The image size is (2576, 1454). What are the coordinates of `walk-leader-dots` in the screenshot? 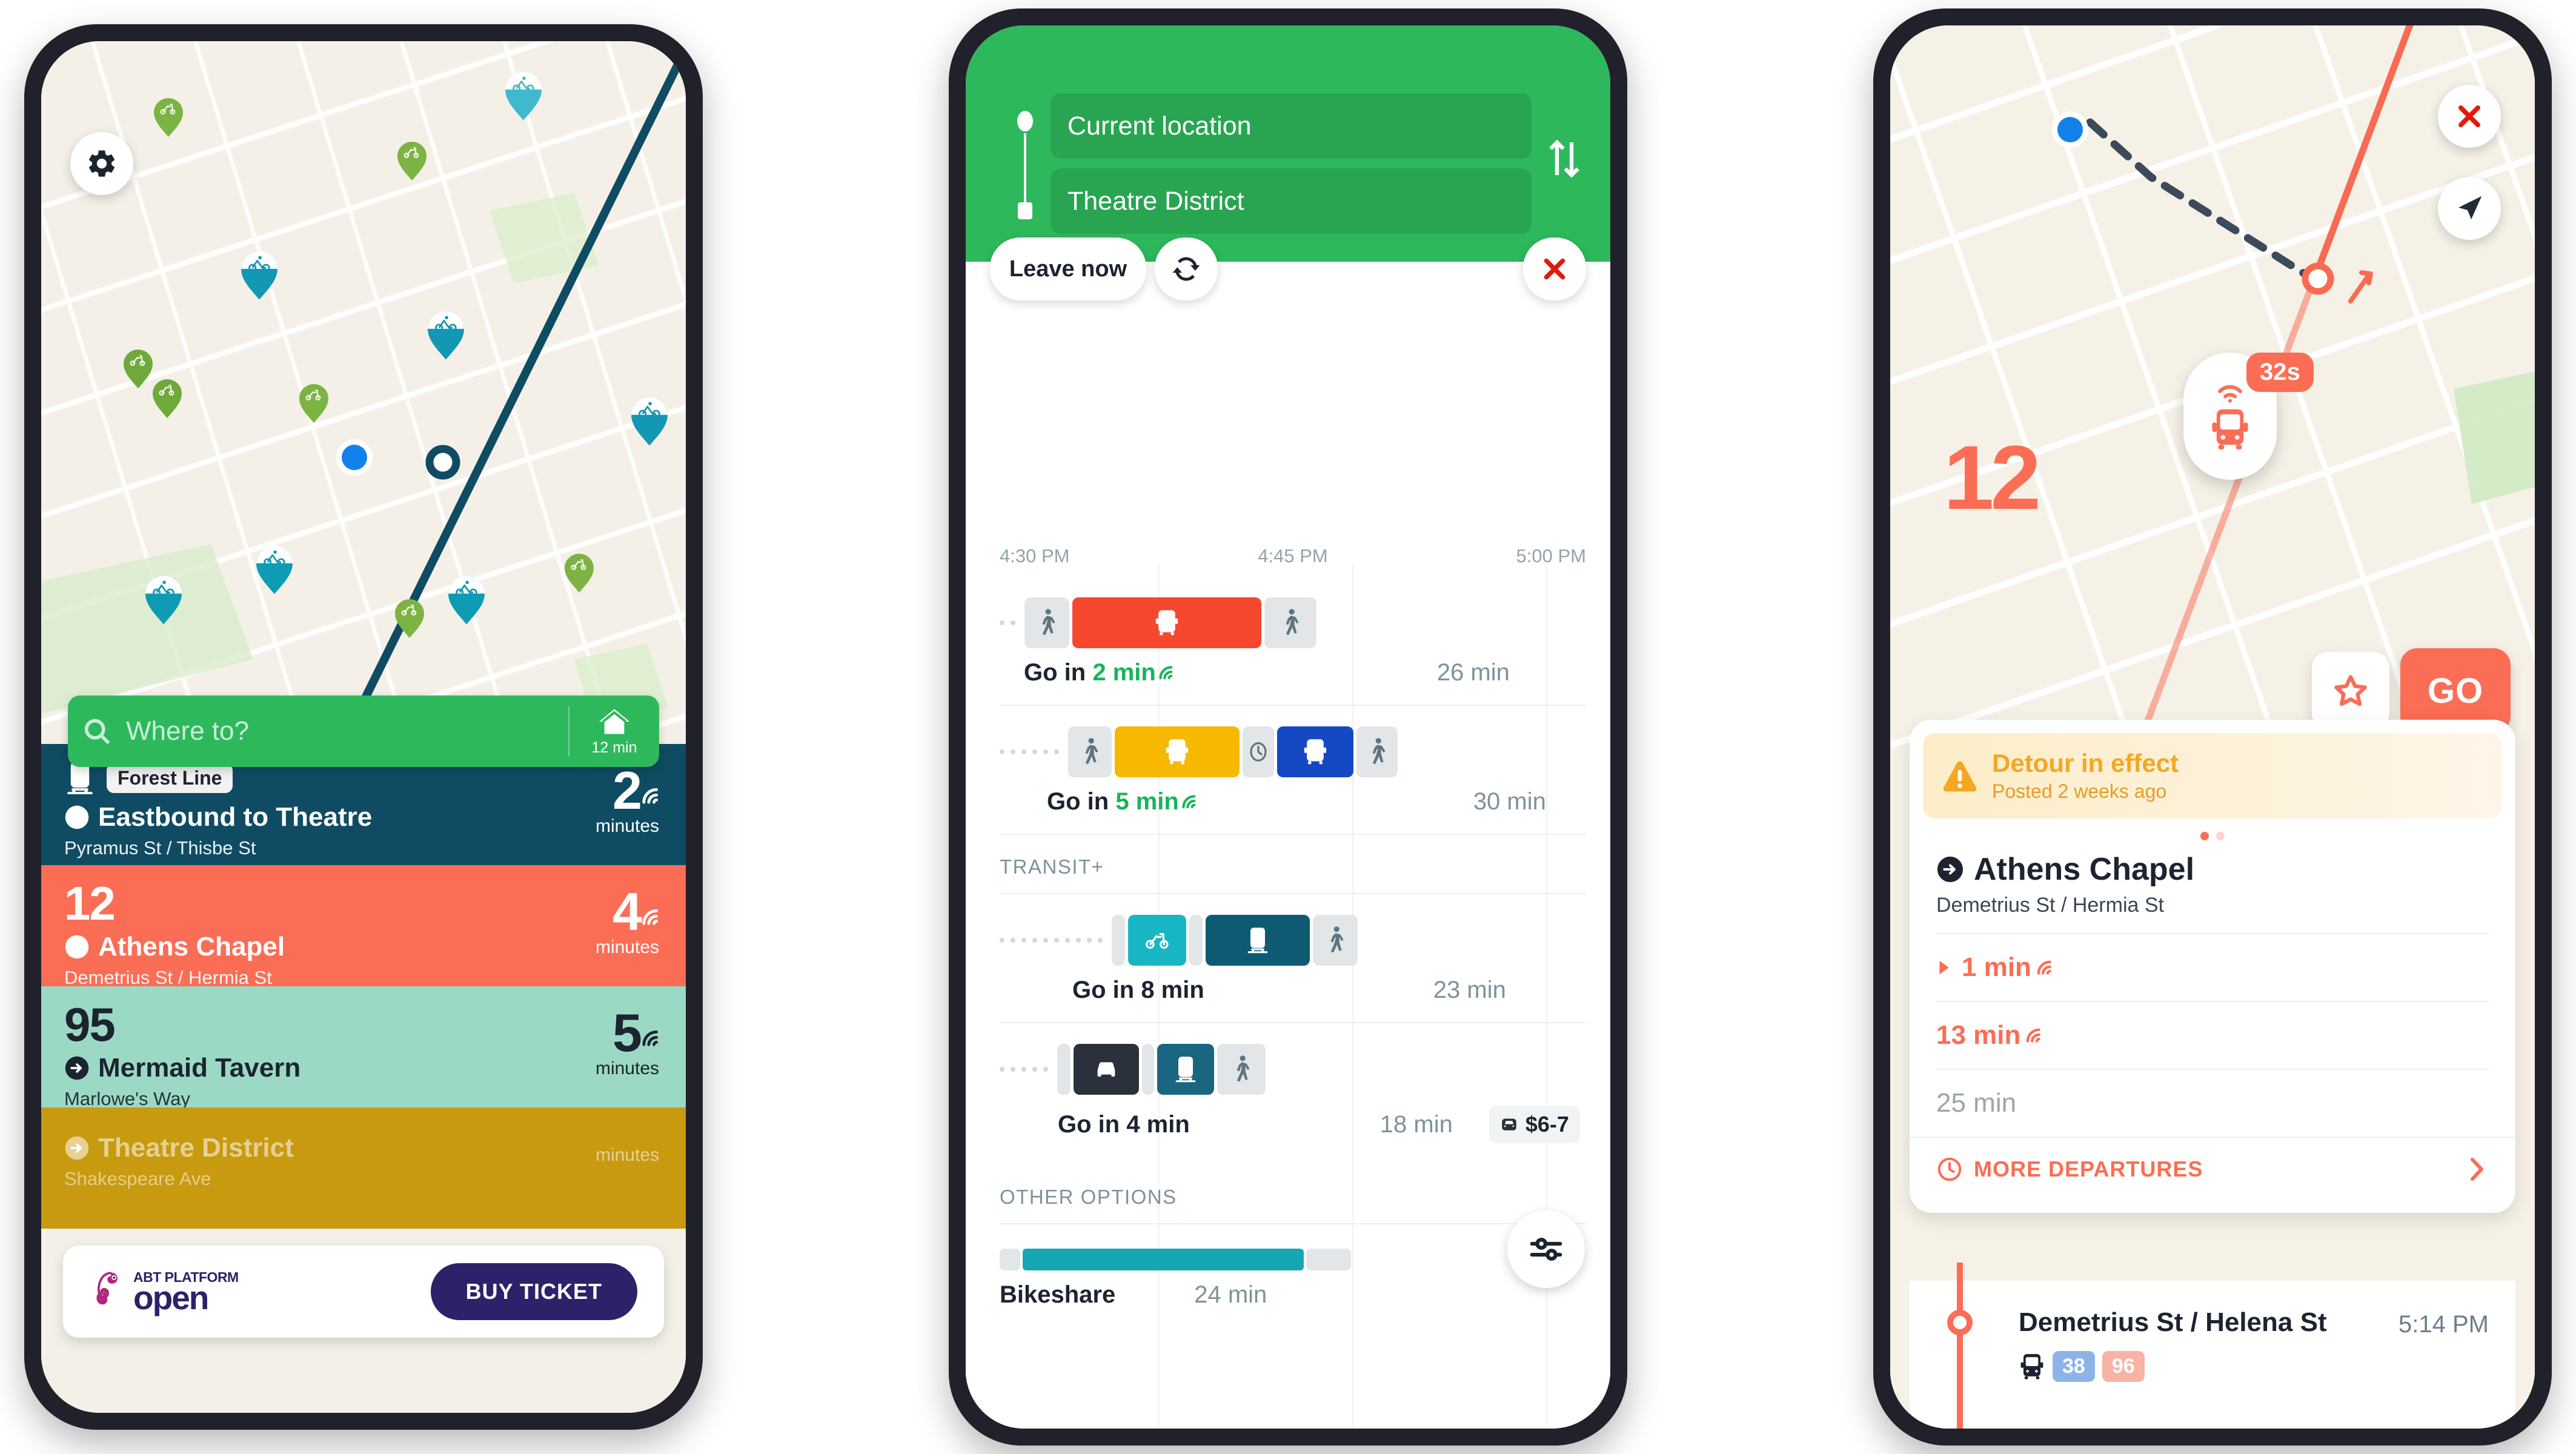 It's located at (1008, 622).